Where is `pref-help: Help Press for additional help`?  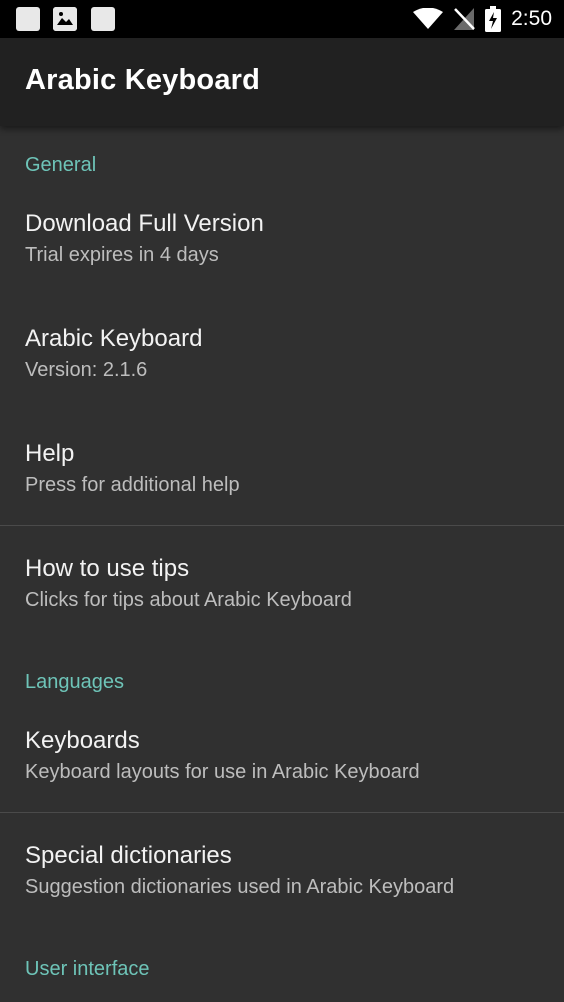
pref-help: Help Press for additional help is located at coordinates (282, 495).